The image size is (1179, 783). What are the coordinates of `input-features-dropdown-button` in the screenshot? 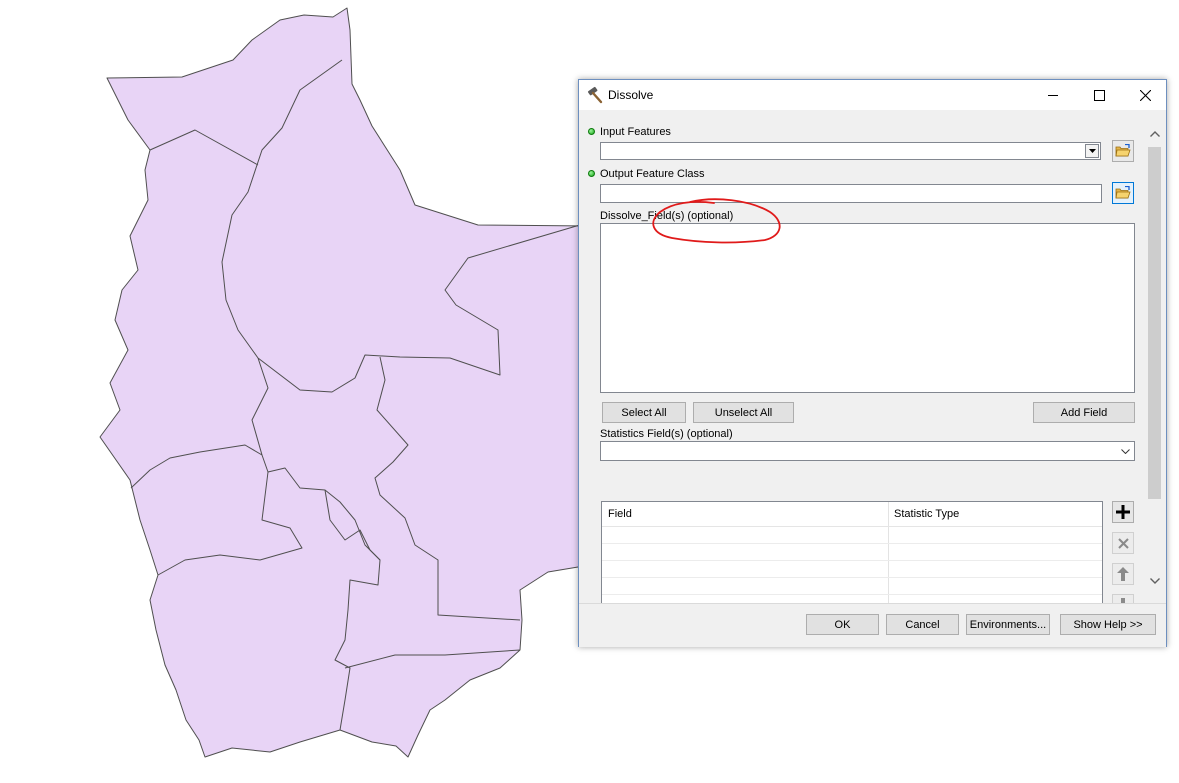 It's located at (1092, 151).